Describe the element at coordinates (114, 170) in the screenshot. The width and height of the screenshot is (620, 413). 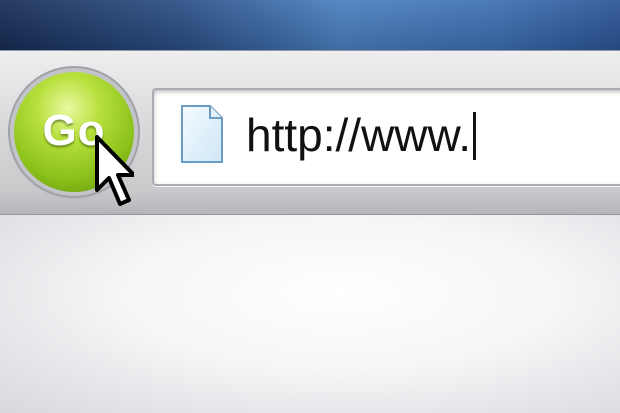
I see `arrow-cursor-icon` at that location.